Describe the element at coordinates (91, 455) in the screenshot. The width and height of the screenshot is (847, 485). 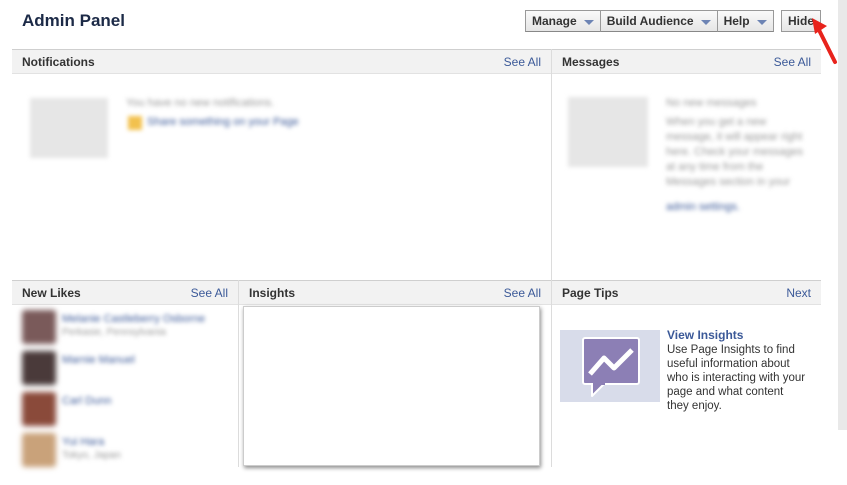
I see `like-subtitle: Tokyo, Japan` at that location.